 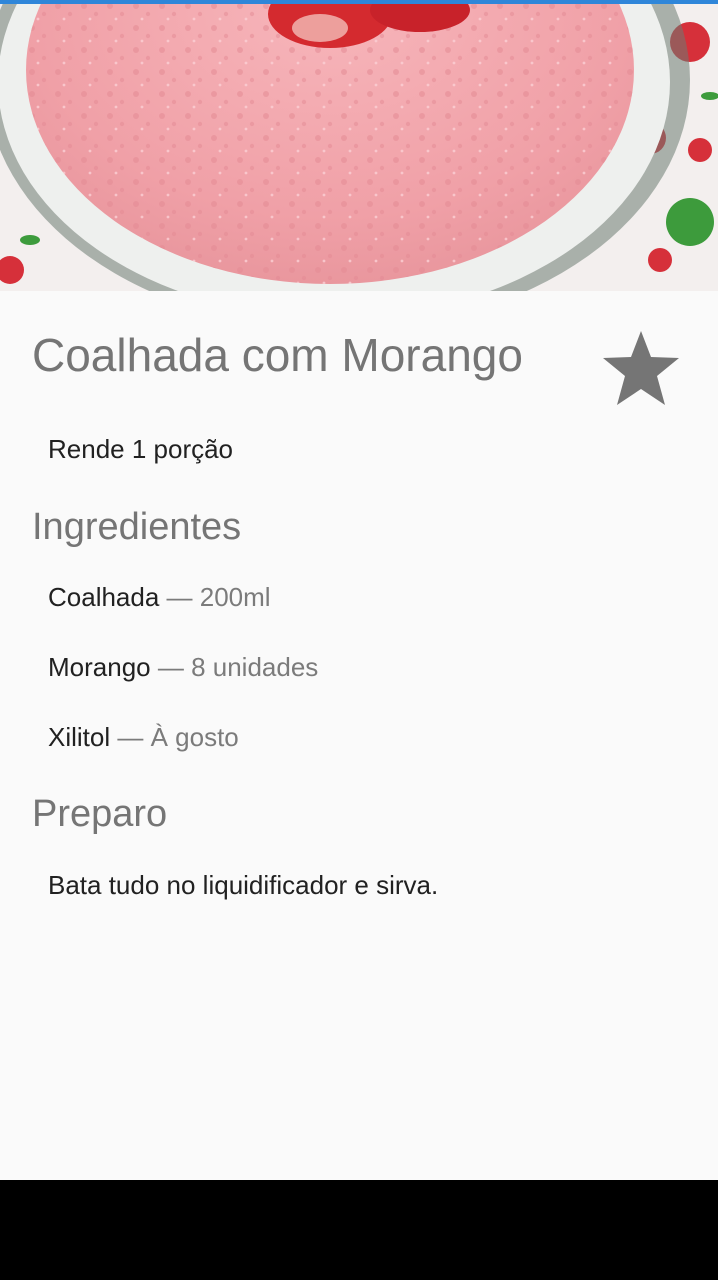 I want to click on star-icon, so click(x=641, y=368).